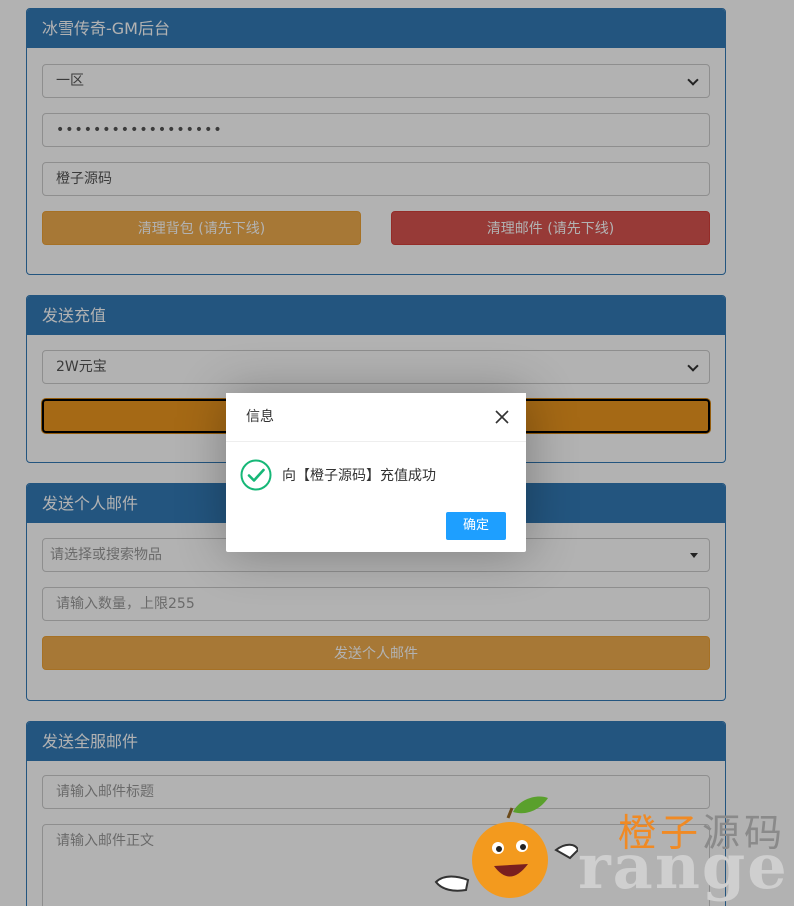  I want to click on orange-mascot-logo, so click(506, 847).